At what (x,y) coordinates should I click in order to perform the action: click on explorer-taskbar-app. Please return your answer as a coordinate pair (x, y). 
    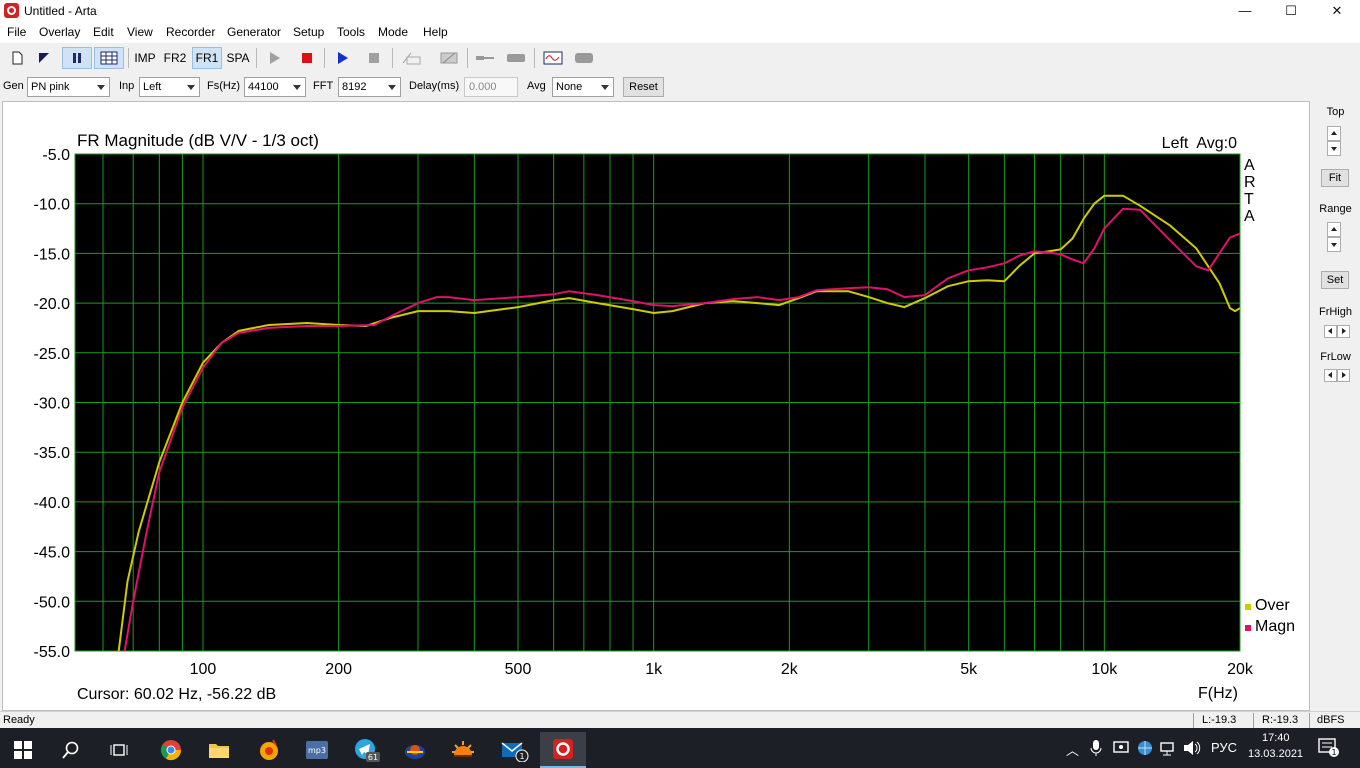
    Looking at the image, I should click on (219, 750).